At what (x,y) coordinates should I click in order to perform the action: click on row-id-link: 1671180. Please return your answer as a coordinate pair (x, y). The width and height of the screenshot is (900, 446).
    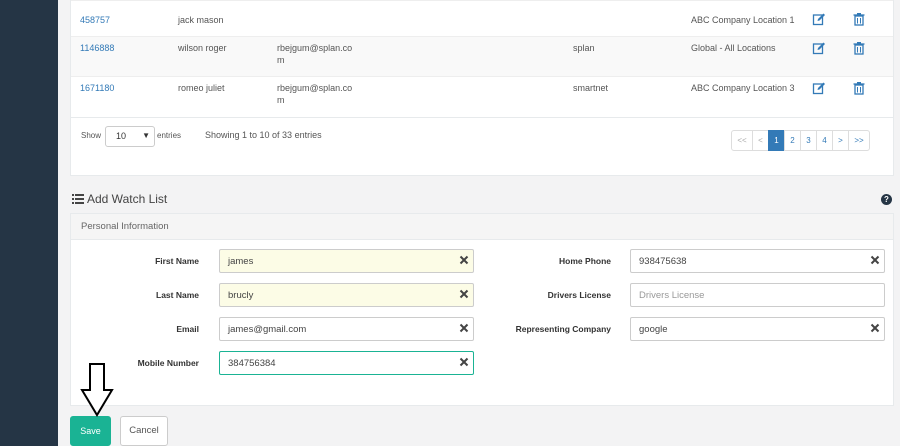
    Looking at the image, I should click on (97, 88).